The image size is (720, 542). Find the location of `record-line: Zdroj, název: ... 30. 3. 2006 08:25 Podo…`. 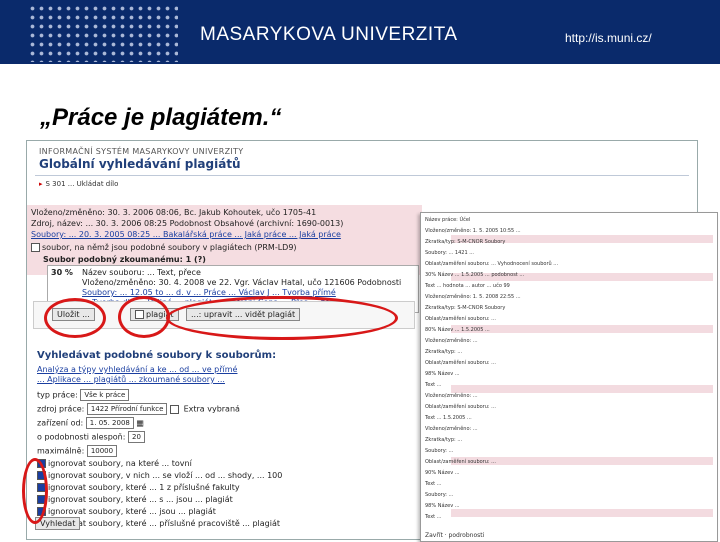

record-line: Zdroj, název: ... 30. 3. 2006 08:25 Podo… is located at coordinates (187, 223).